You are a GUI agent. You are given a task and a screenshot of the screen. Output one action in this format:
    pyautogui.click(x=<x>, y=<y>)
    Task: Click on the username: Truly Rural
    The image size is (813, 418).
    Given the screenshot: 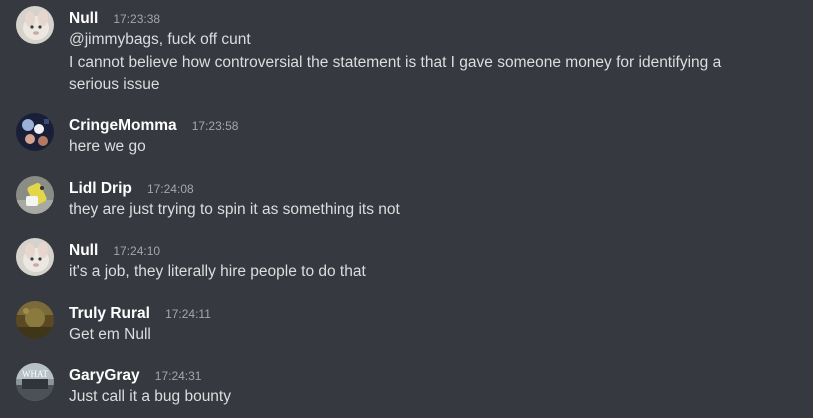 What is the action you would take?
    pyautogui.click(x=109, y=313)
    